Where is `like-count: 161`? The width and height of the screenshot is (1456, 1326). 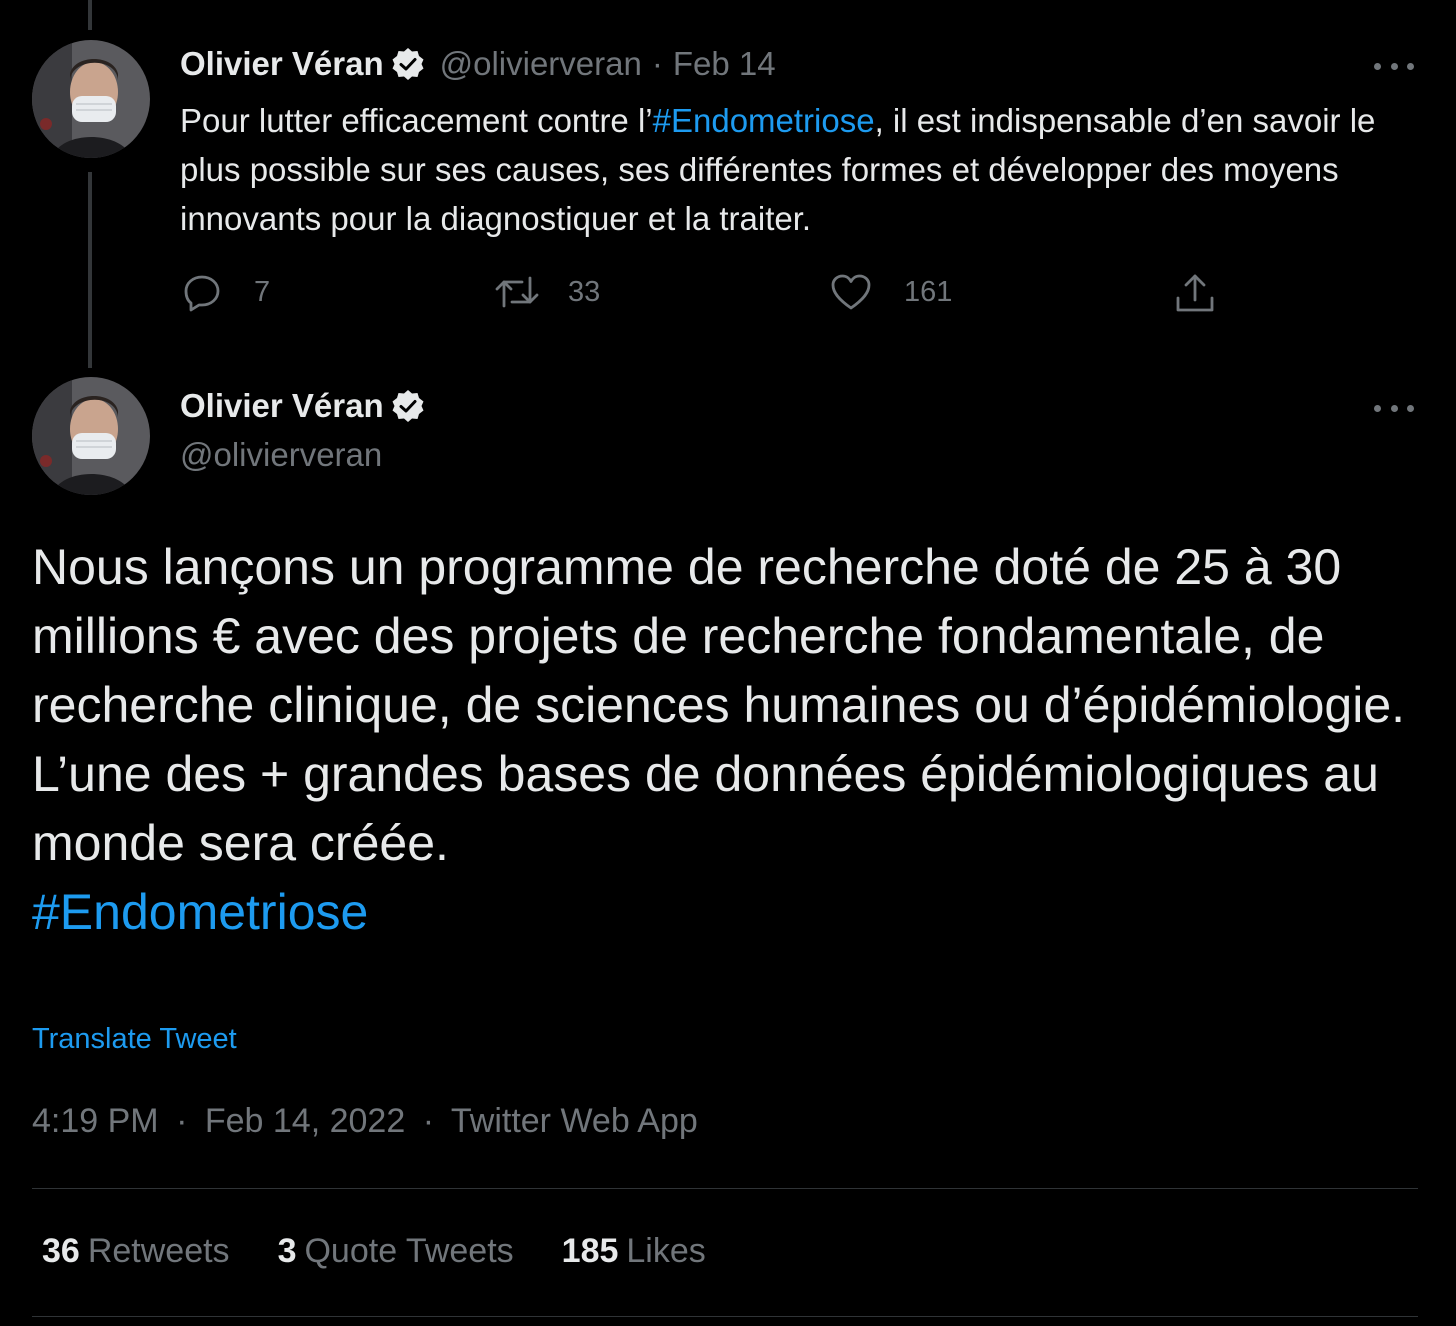
like-count: 161 is located at coordinates (928, 291).